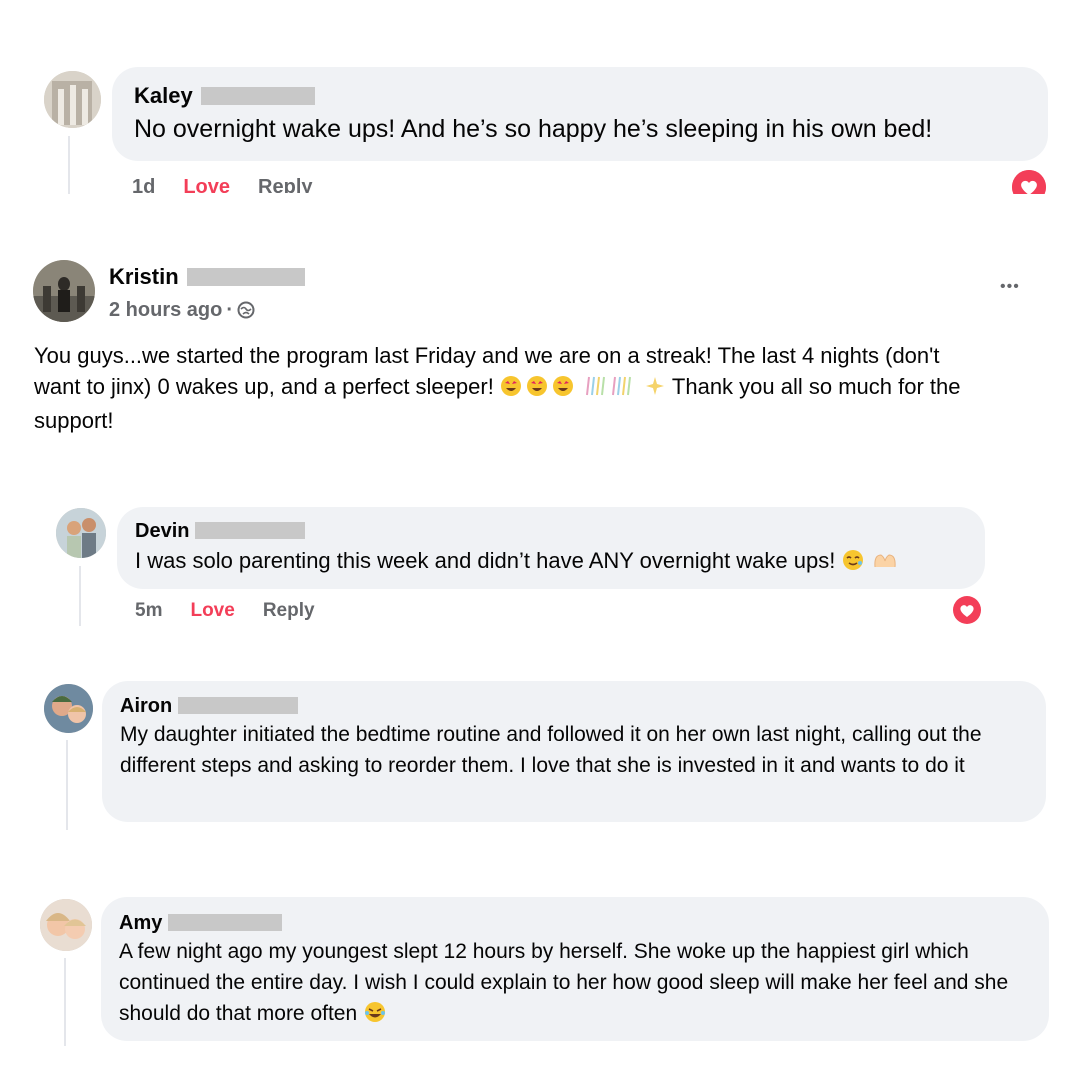 This screenshot has width=1080, height=1080. Describe the element at coordinates (148, 610) in the screenshot. I see `comment-timestamp: 5m` at that location.